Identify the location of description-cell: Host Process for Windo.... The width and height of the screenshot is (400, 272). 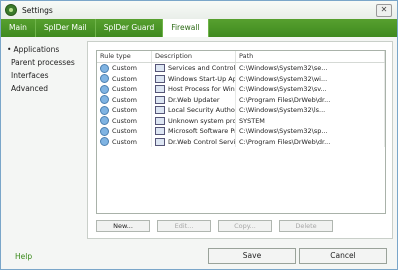
(194, 89).